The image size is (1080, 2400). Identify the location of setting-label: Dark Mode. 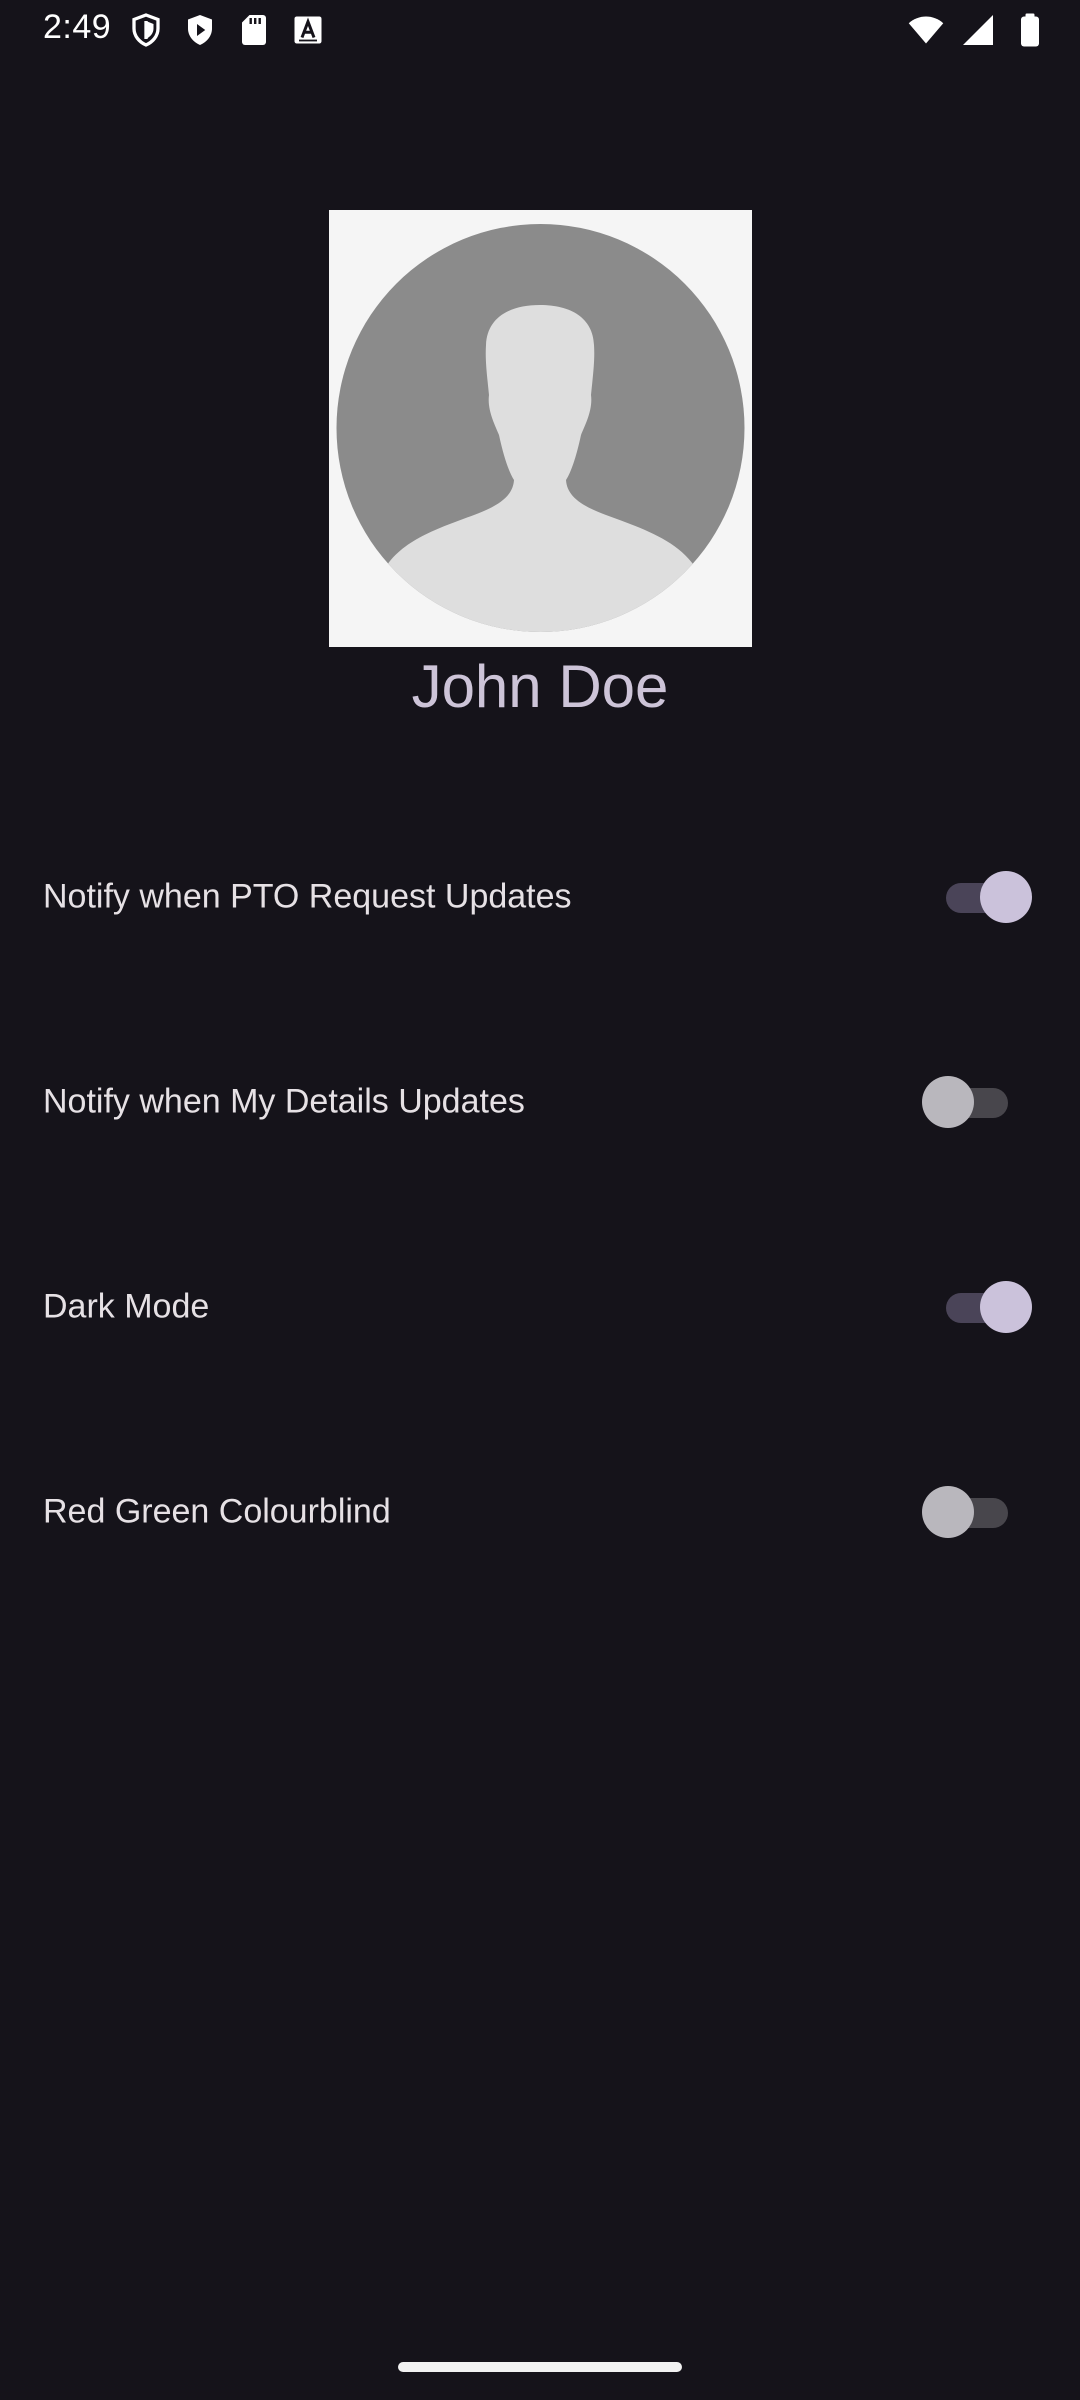
(126, 1306).